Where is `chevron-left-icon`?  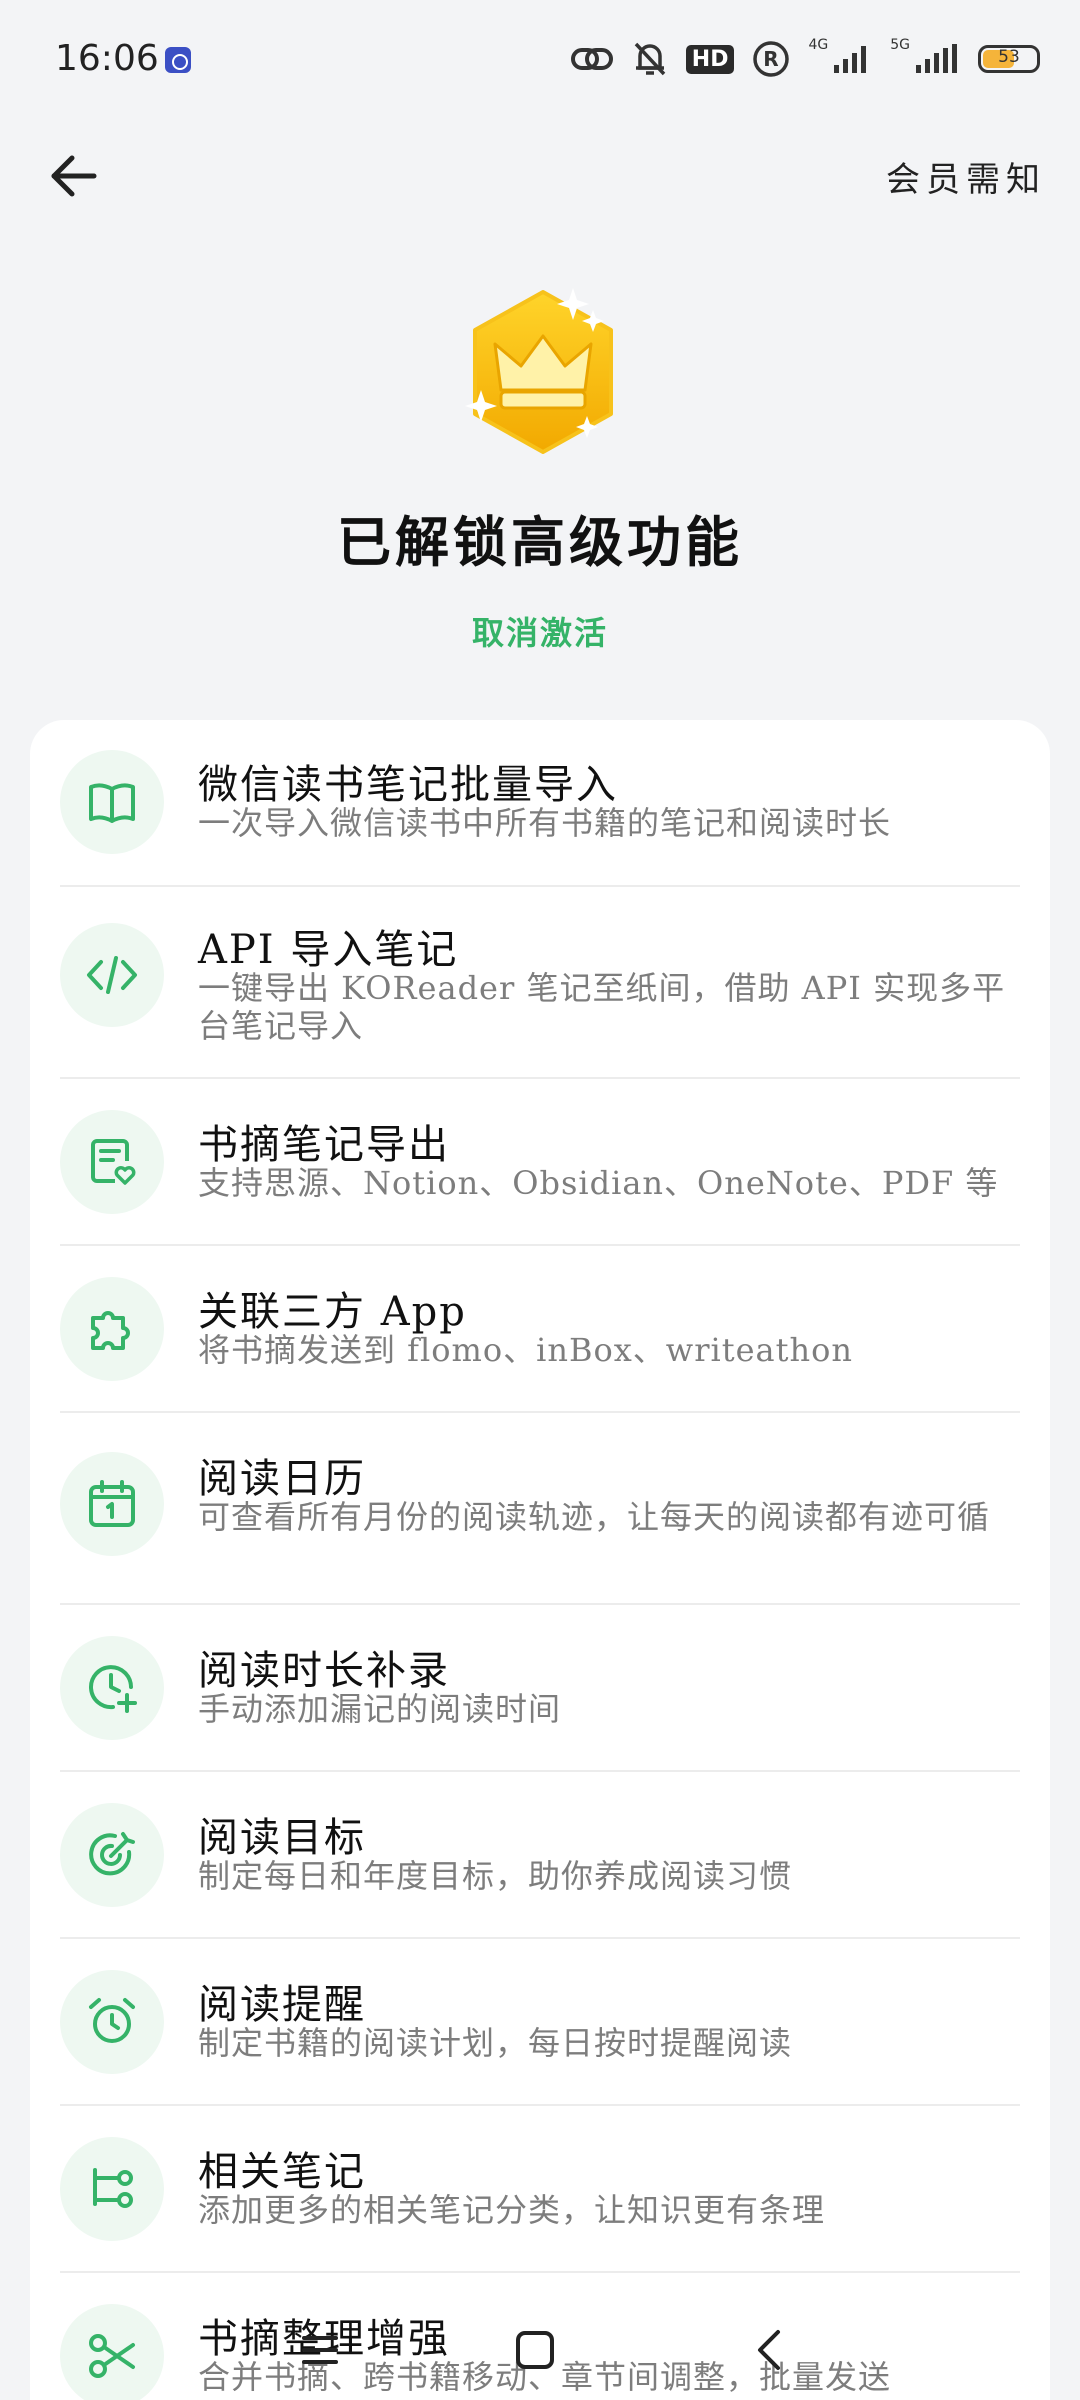
chevron-left-icon is located at coordinates (769, 2350).